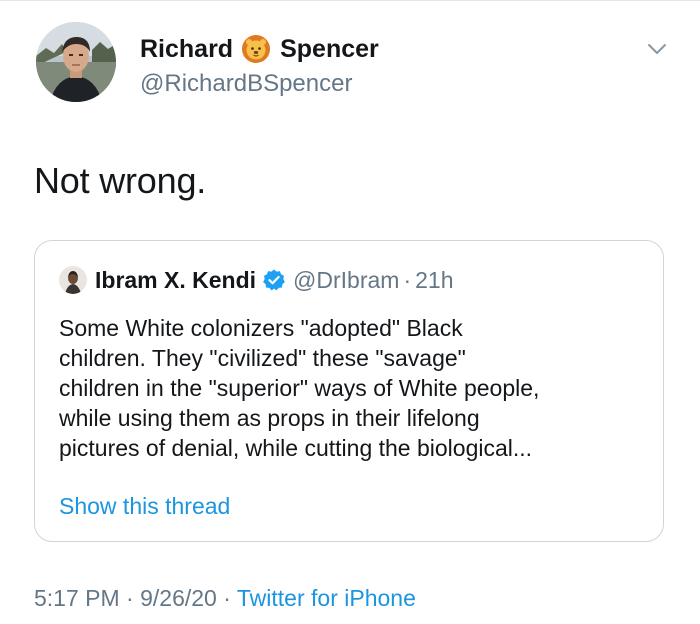 This screenshot has height=624, width=700. Describe the element at coordinates (434, 279) in the screenshot. I see `quoted-timestamp: 21h` at that location.